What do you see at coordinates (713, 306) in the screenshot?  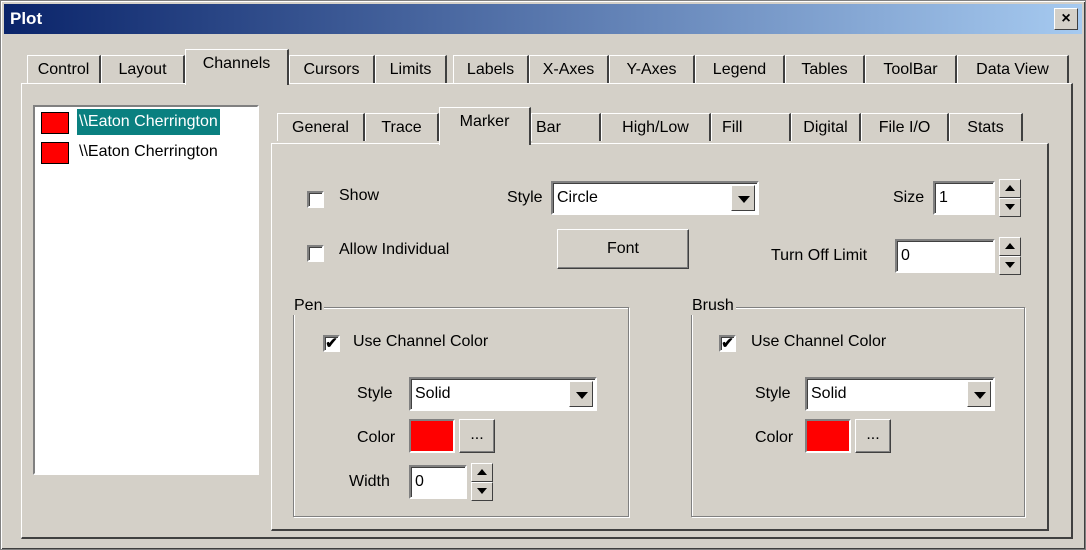 I see `brush-group-title: Brush` at bounding box center [713, 306].